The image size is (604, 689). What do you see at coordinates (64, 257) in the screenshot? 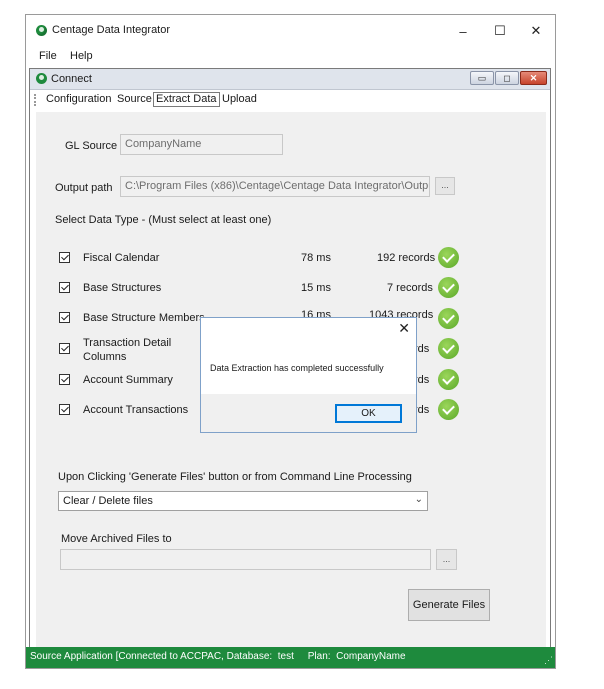
I see `checkbox-fiscal-calendar` at bounding box center [64, 257].